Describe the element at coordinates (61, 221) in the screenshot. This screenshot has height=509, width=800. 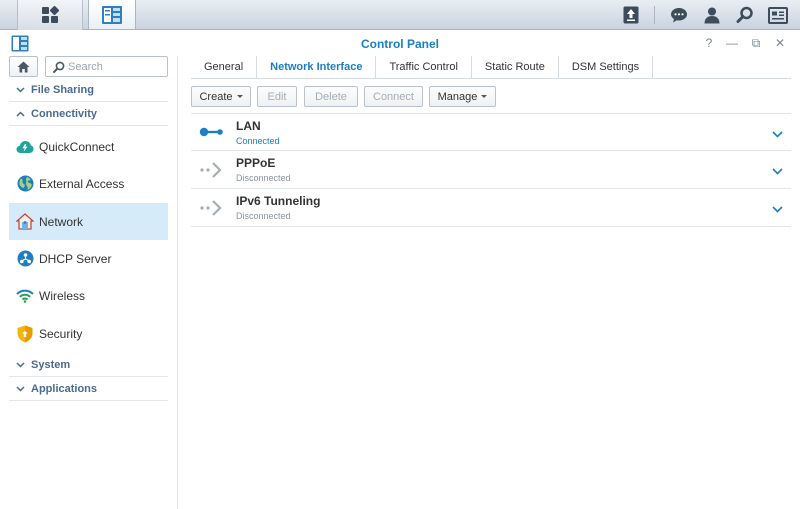
I see `sidebar-item-label: Network` at that location.